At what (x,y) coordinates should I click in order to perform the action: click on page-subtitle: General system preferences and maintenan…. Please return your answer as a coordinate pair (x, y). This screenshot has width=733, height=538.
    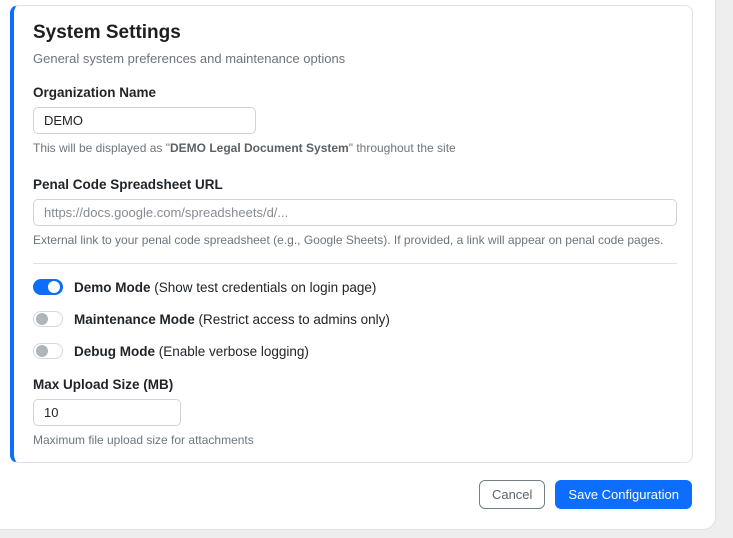
    Looking at the image, I should click on (189, 58).